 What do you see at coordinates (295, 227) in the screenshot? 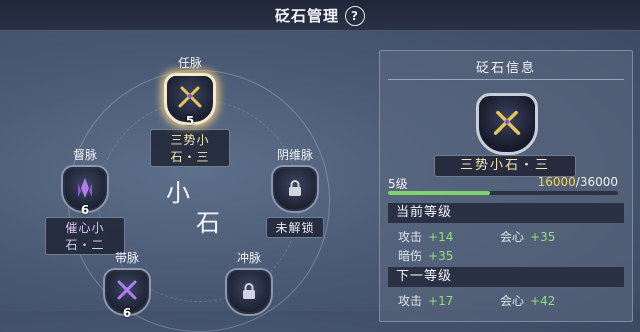
I see `stone-tag: 未解锁` at bounding box center [295, 227].